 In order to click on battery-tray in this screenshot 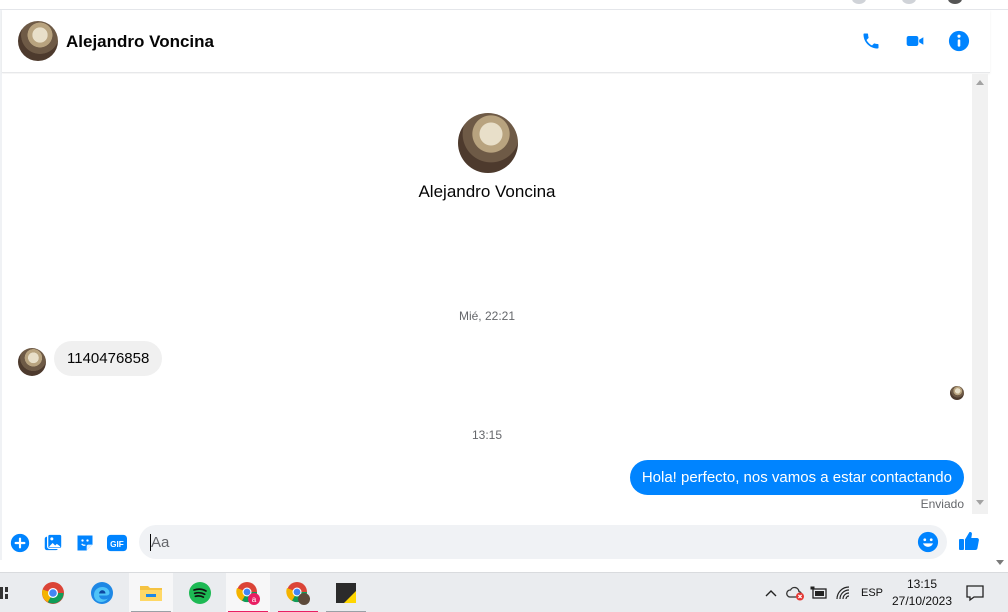, I will do `click(819, 593)`.